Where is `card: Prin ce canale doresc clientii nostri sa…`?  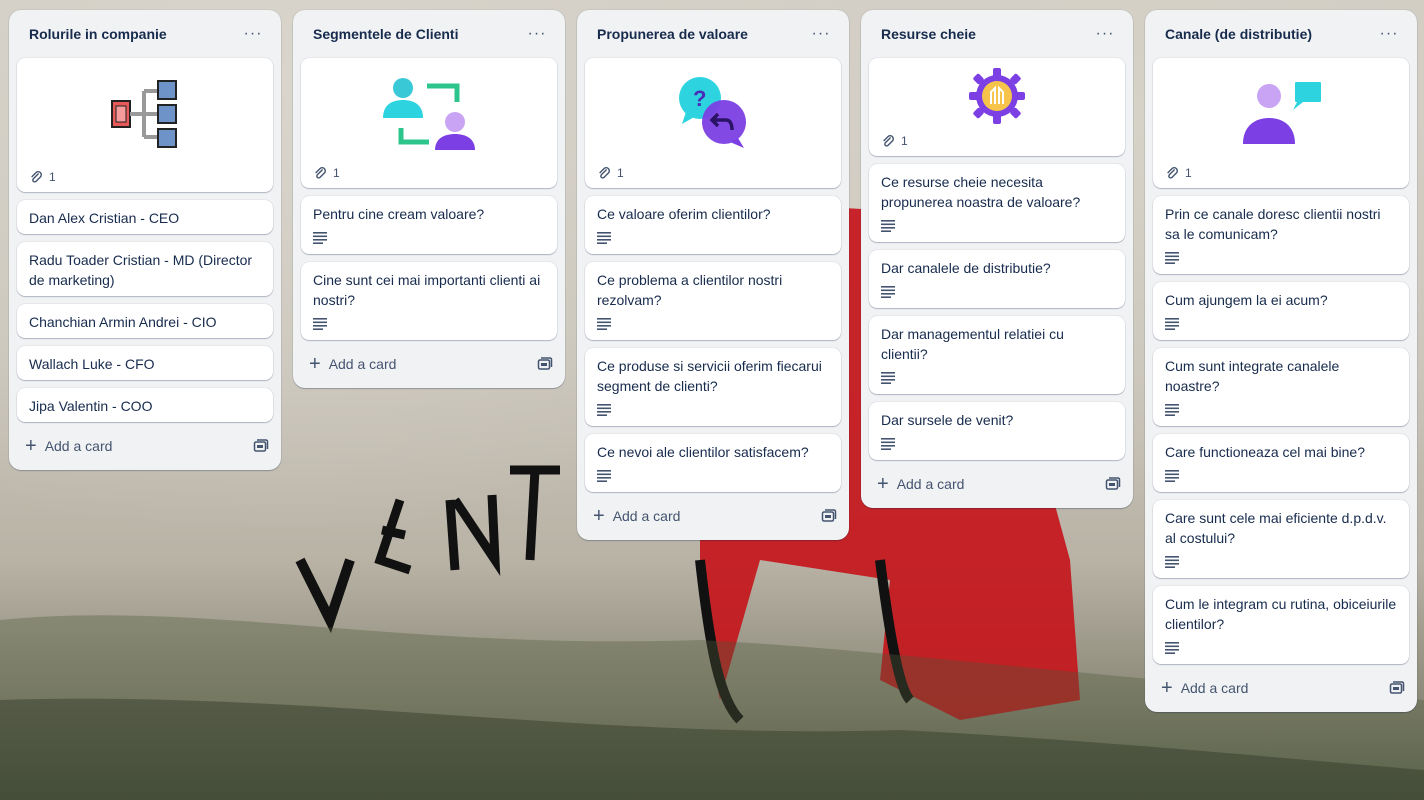 card: Prin ce canale doresc clientii nostri sa… is located at coordinates (1281, 235).